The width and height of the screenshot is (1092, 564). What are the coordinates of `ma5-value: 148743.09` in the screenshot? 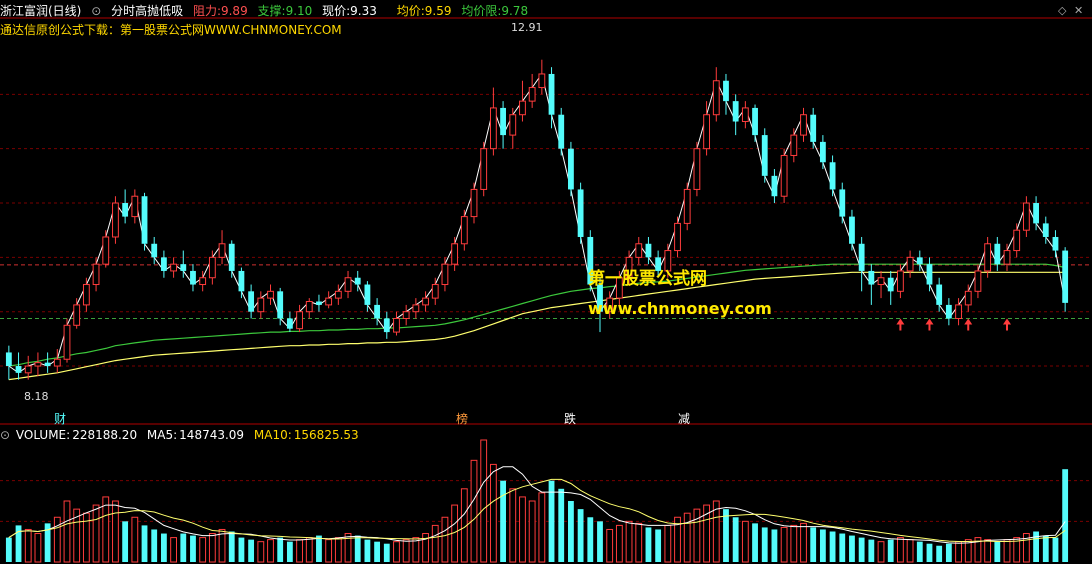 It's located at (212, 435).